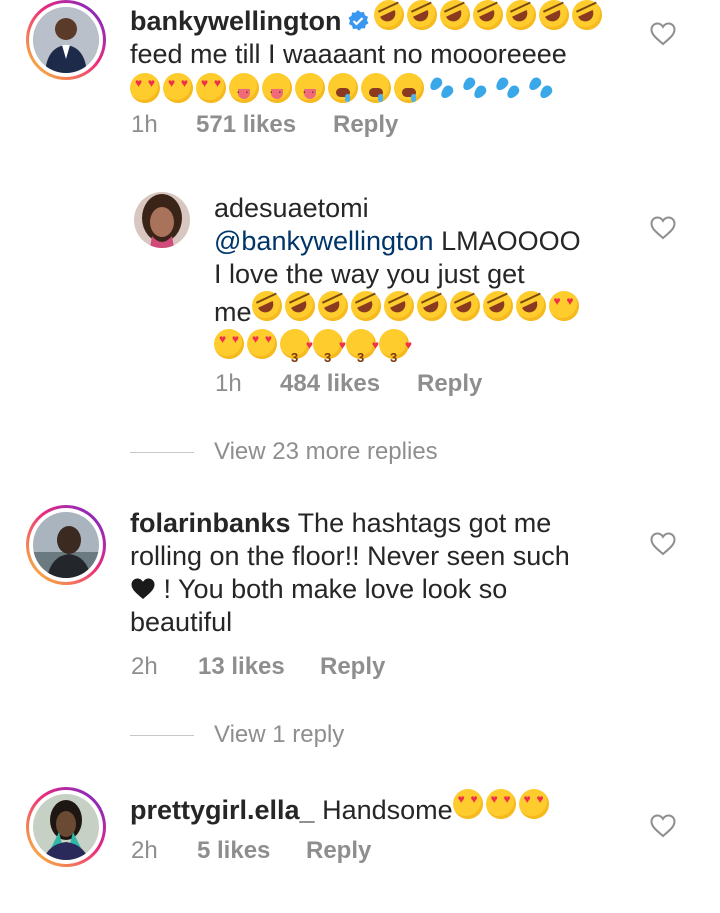 This screenshot has width=720, height=913. I want to click on comment-text: me, so click(233, 312).